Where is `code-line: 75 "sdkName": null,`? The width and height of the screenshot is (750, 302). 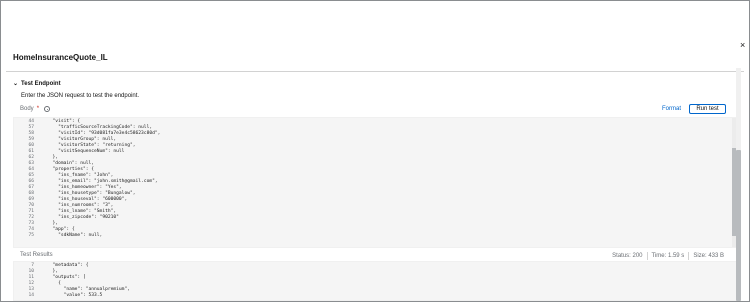 code-line: 75 "sdkName": null, is located at coordinates (371, 236).